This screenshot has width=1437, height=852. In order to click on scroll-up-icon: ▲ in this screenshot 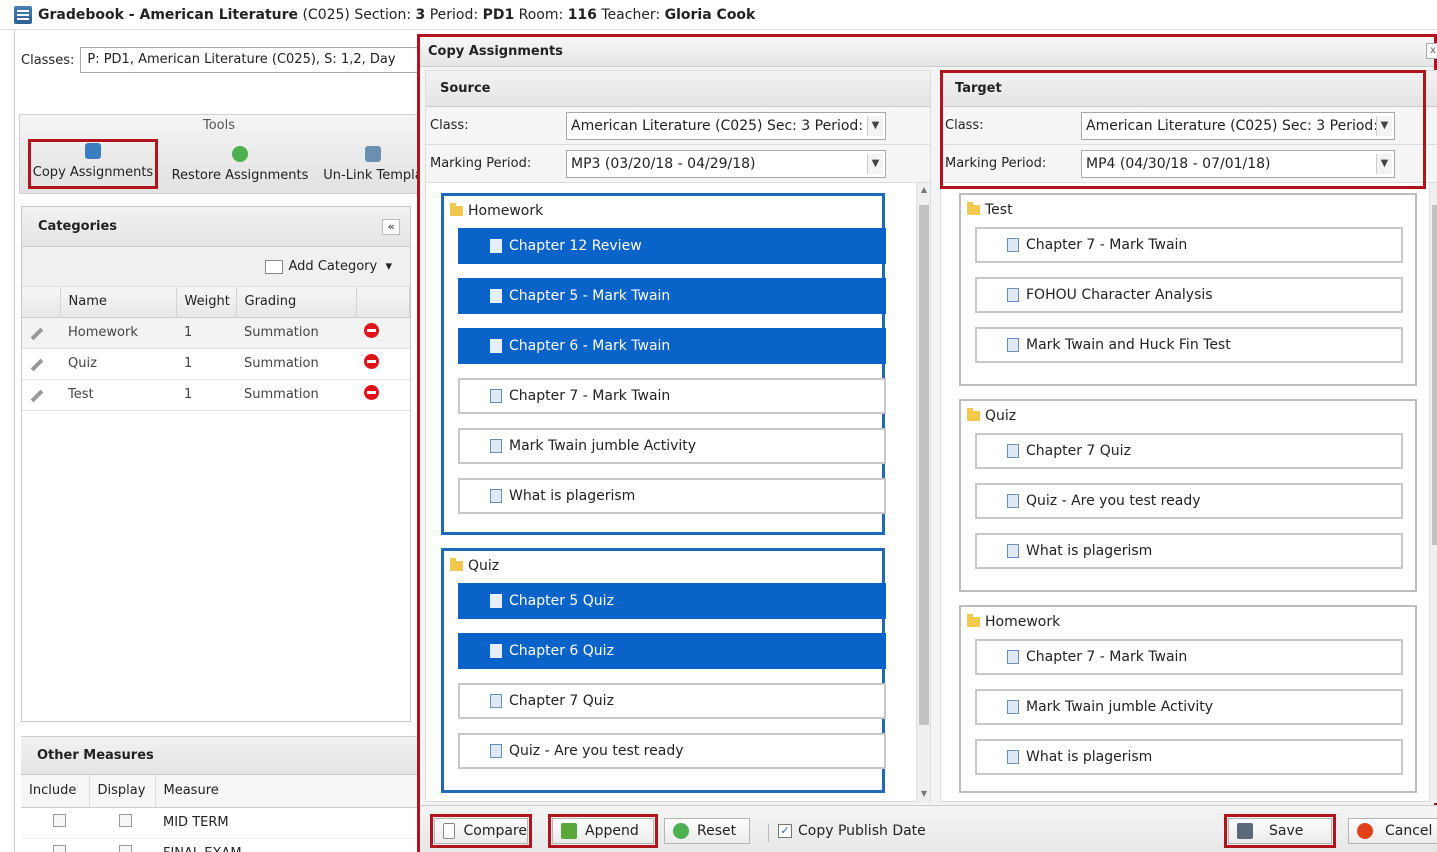, I will do `click(924, 190)`.